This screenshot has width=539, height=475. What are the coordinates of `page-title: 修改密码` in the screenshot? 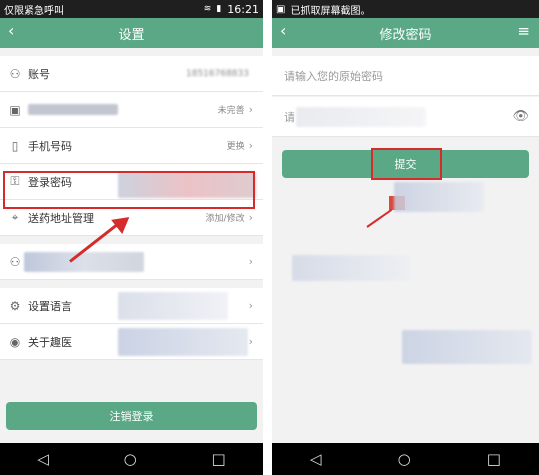 It's located at (405, 35).